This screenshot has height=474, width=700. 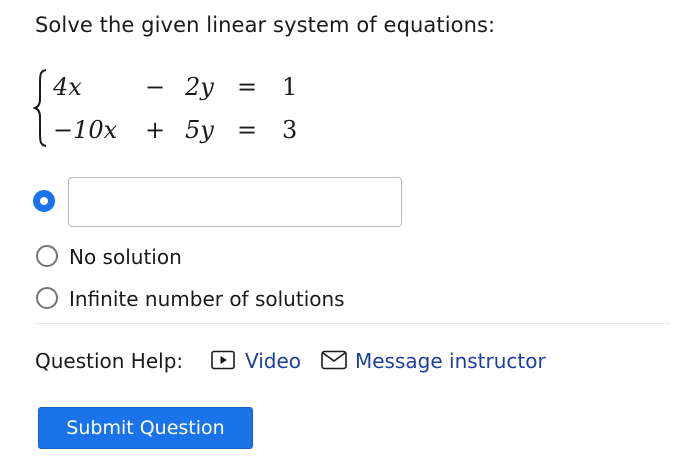 What do you see at coordinates (44, 201) in the screenshot?
I see `answer-radio-selected` at bounding box center [44, 201].